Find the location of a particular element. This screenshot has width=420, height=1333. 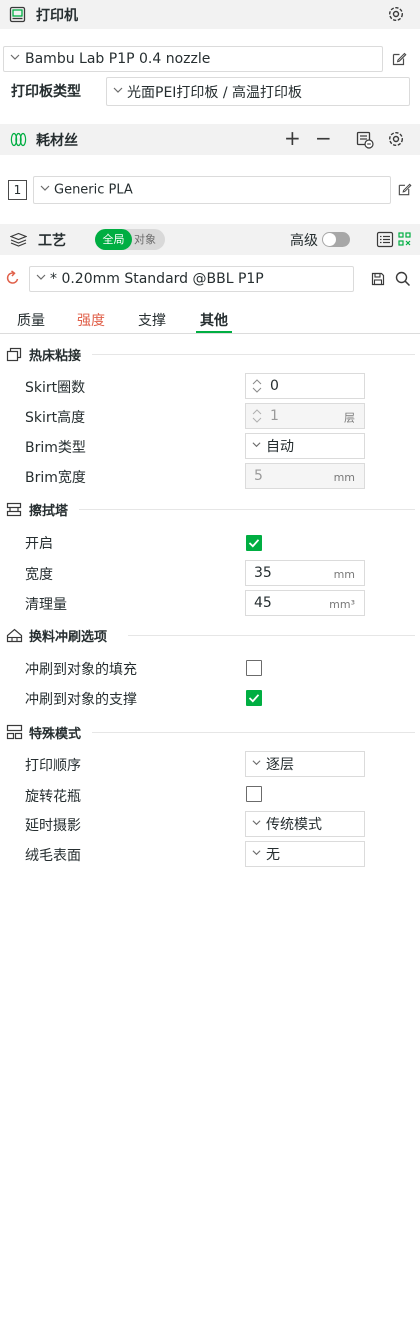

toggle-global-label: 全局 is located at coordinates (113, 239).